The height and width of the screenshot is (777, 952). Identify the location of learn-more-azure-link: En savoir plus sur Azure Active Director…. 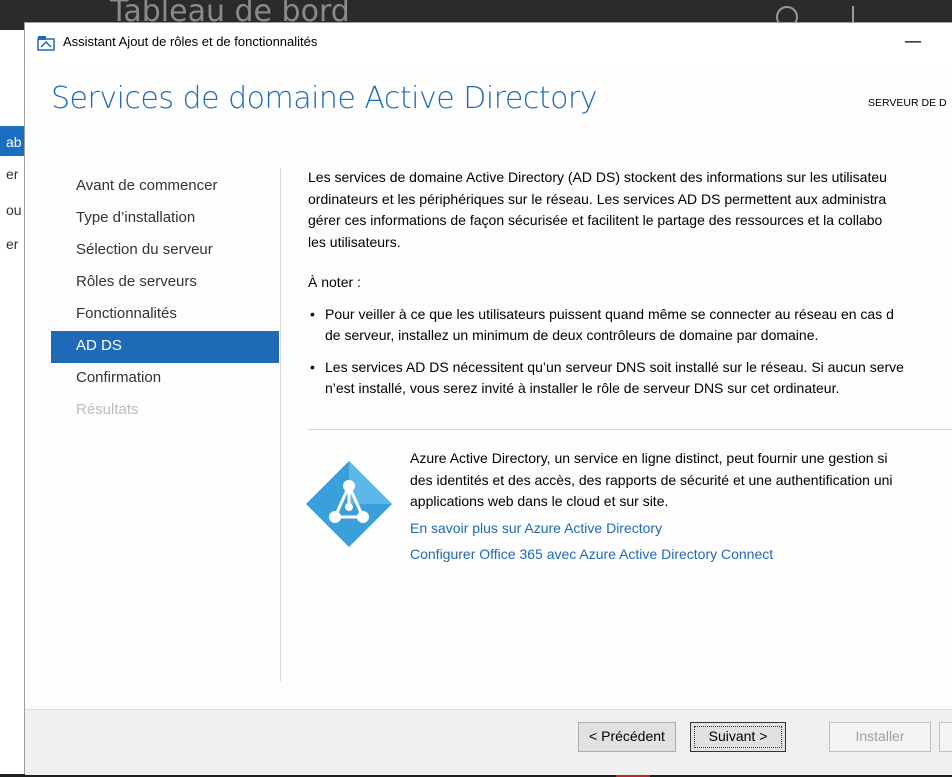
(681, 529).